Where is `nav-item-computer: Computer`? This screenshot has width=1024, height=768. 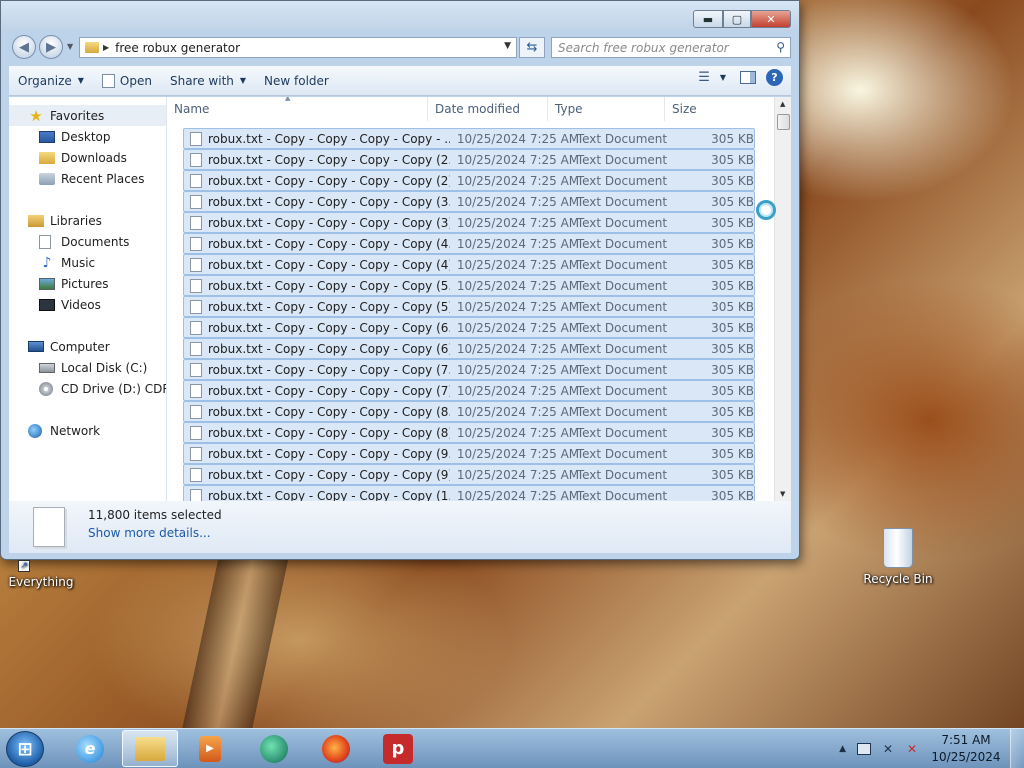
nav-item-computer: Computer is located at coordinates (87, 346).